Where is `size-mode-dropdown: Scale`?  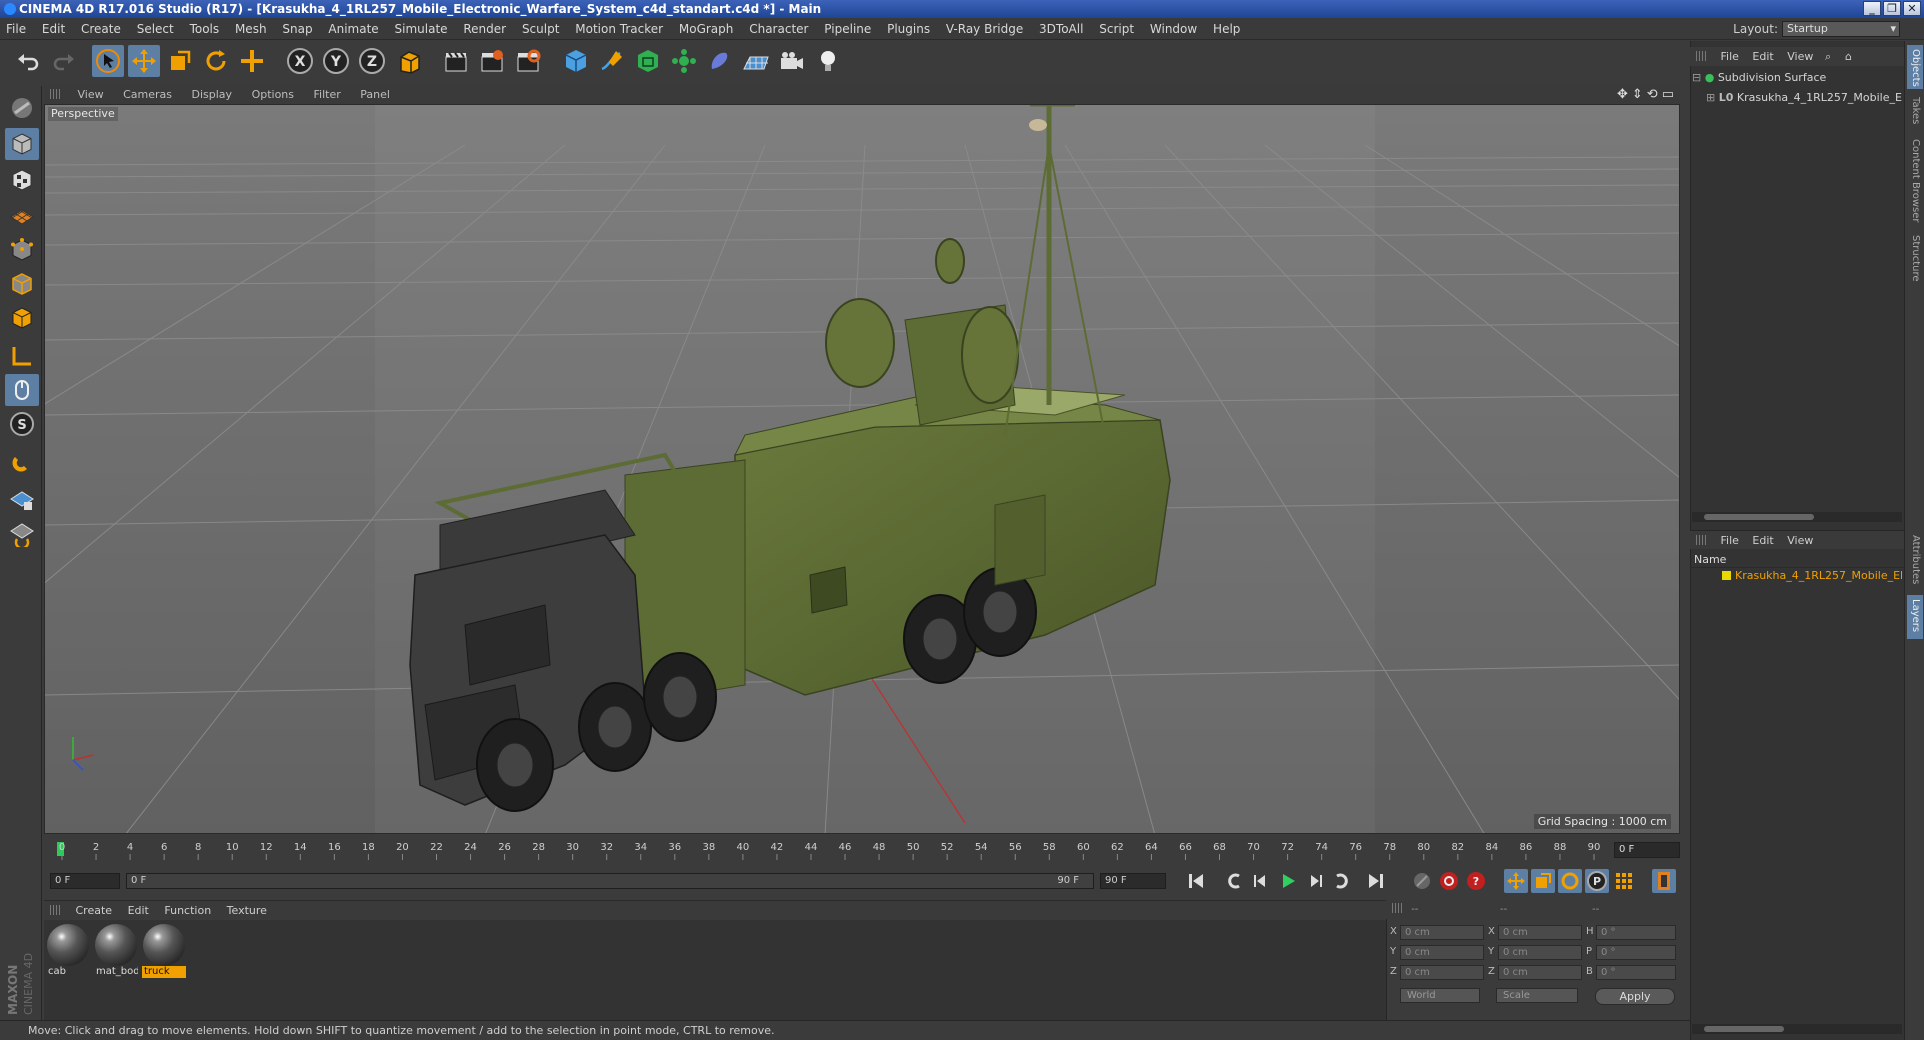 size-mode-dropdown: Scale is located at coordinates (1537, 995).